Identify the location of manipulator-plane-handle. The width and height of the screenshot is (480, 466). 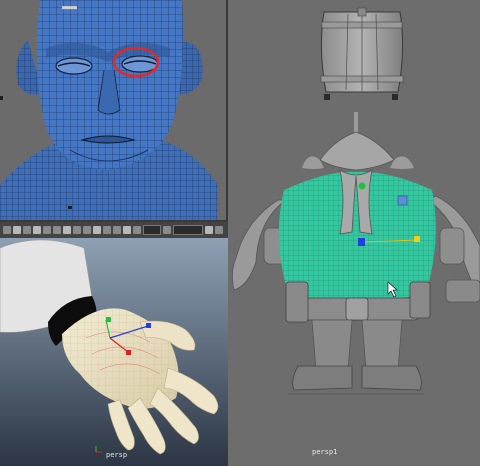
(402, 200).